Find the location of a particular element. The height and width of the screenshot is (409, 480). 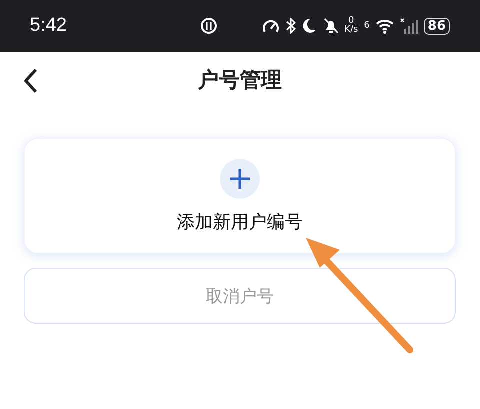

bell-off-icon is located at coordinates (330, 26).